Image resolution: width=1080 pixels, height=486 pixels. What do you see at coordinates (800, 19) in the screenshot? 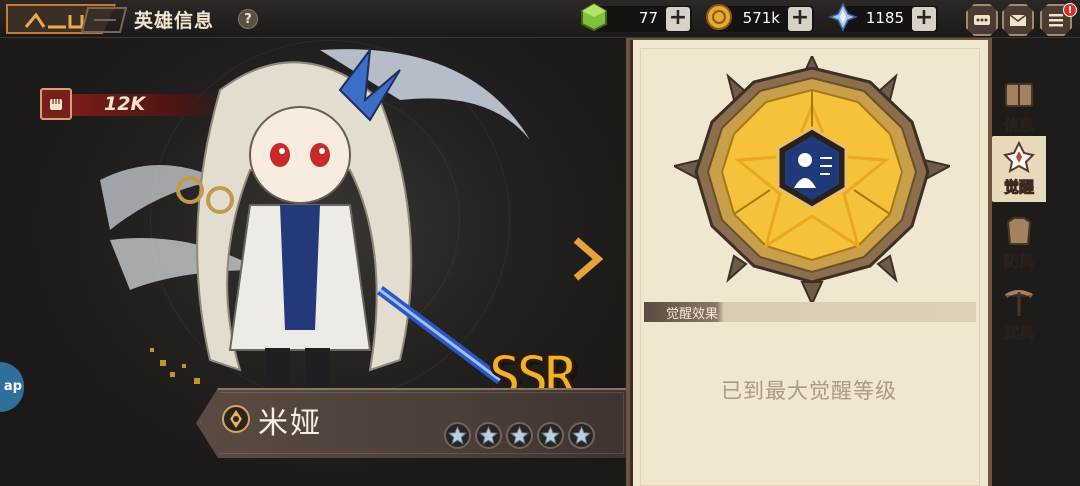
I see `add-gold-button: +` at bounding box center [800, 19].